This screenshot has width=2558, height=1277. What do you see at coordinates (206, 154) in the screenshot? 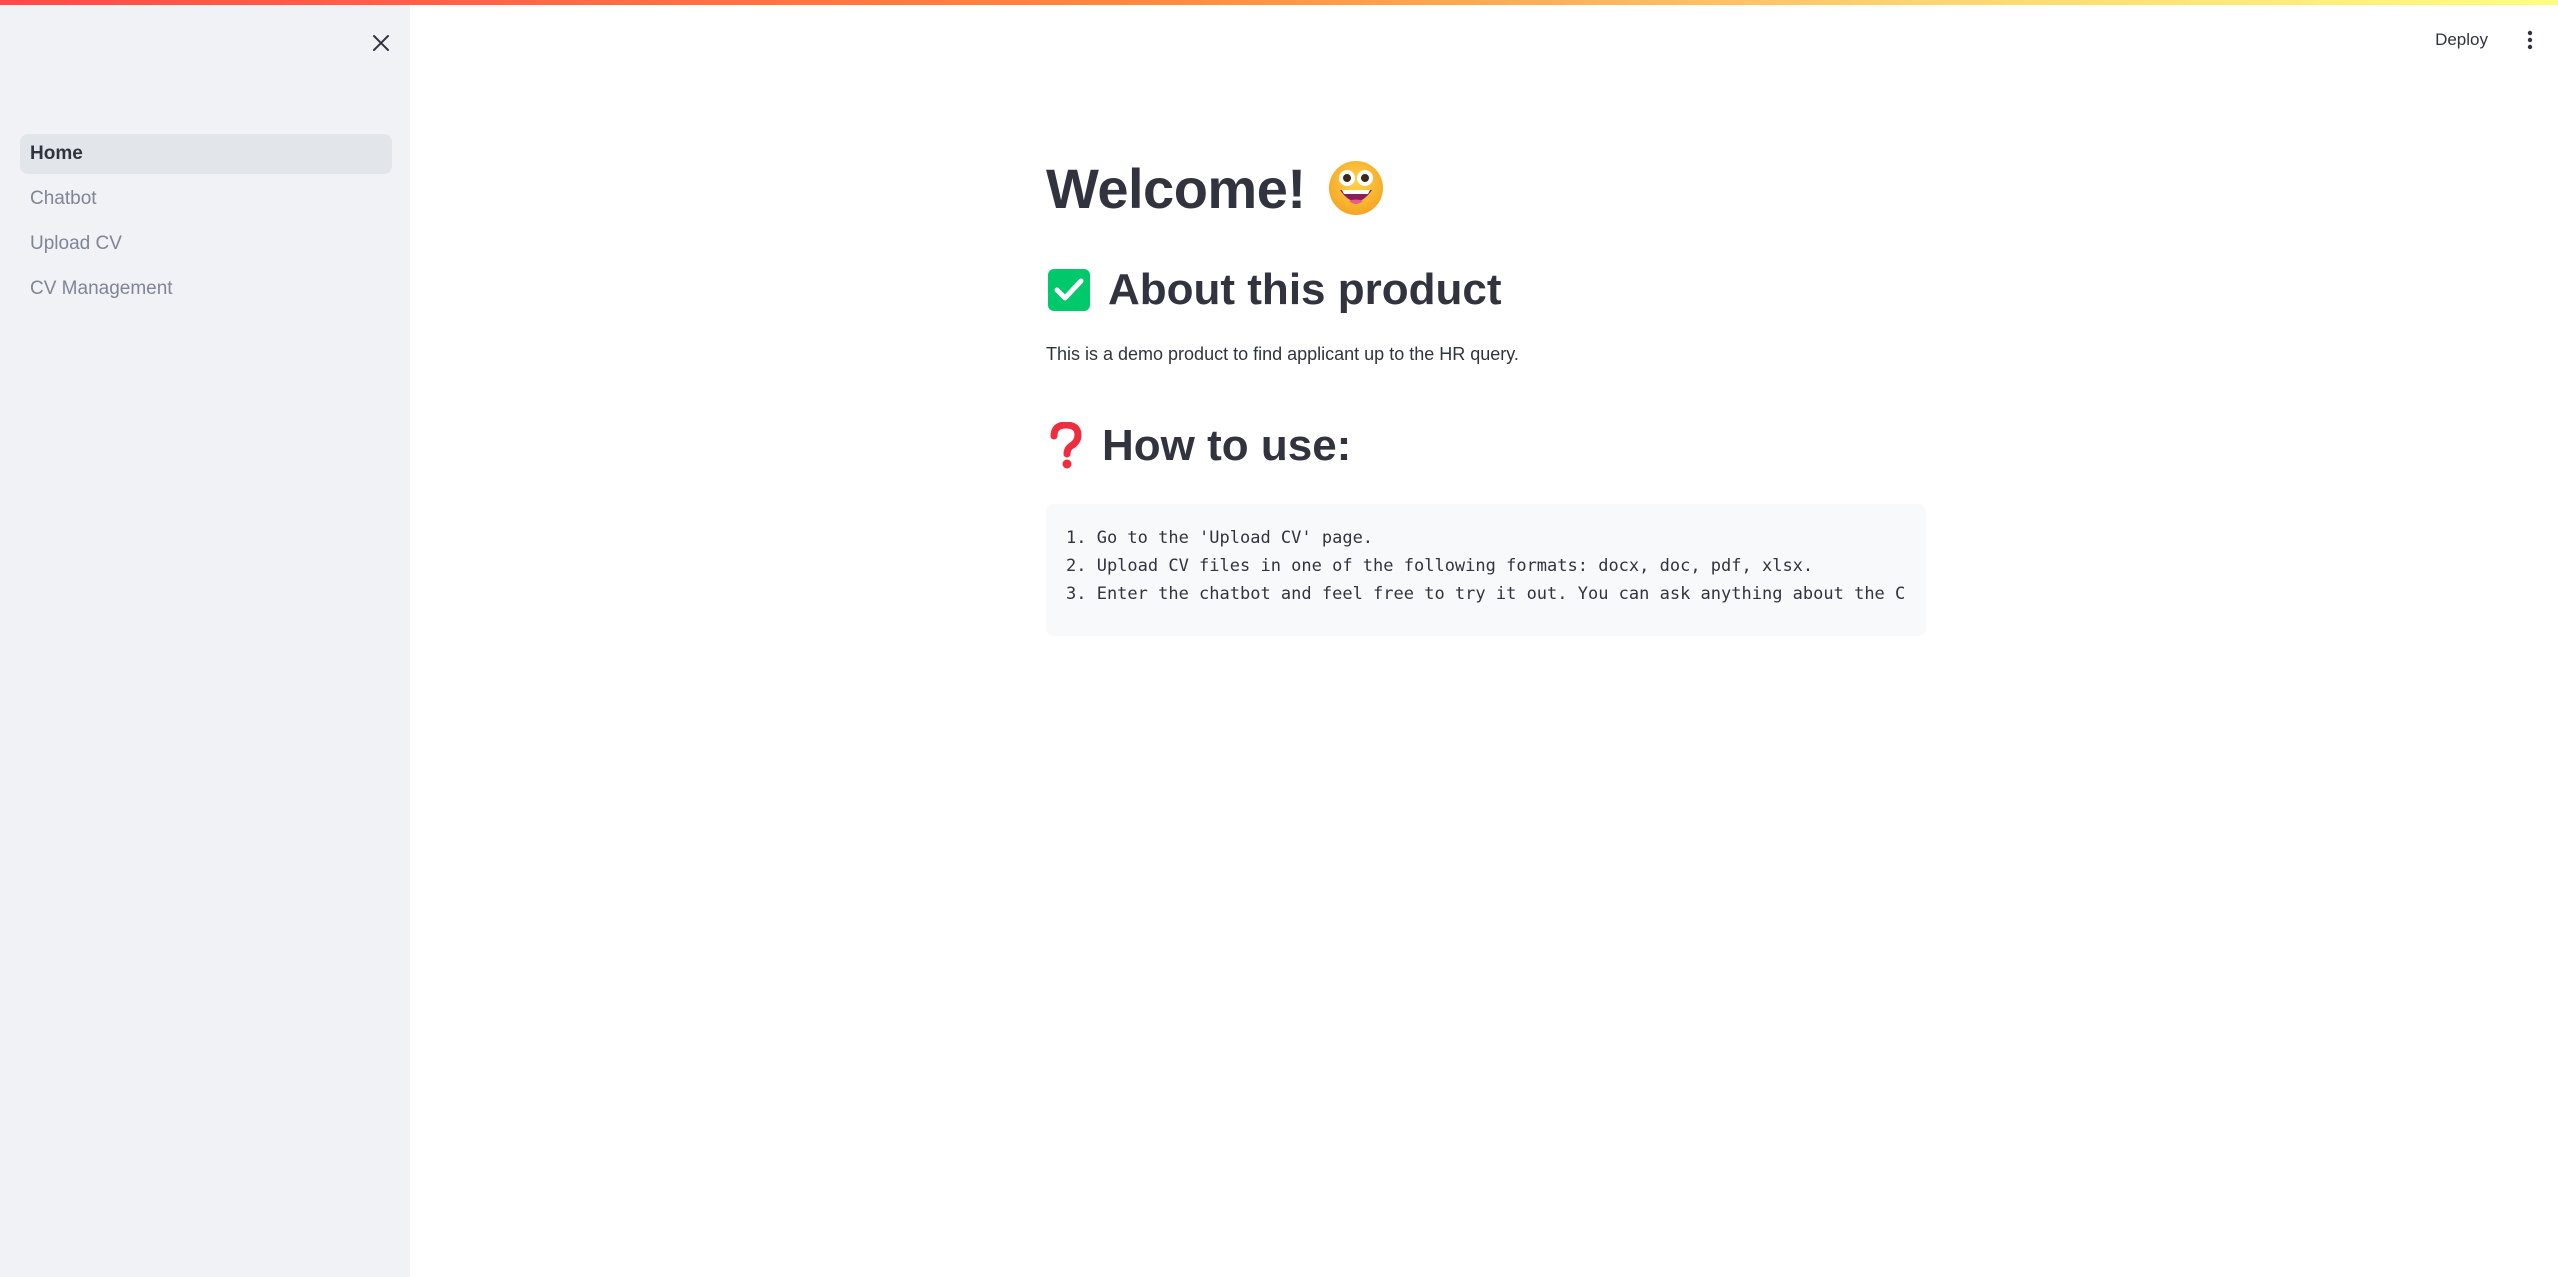
I see `sidebar-item-home: Home` at bounding box center [206, 154].